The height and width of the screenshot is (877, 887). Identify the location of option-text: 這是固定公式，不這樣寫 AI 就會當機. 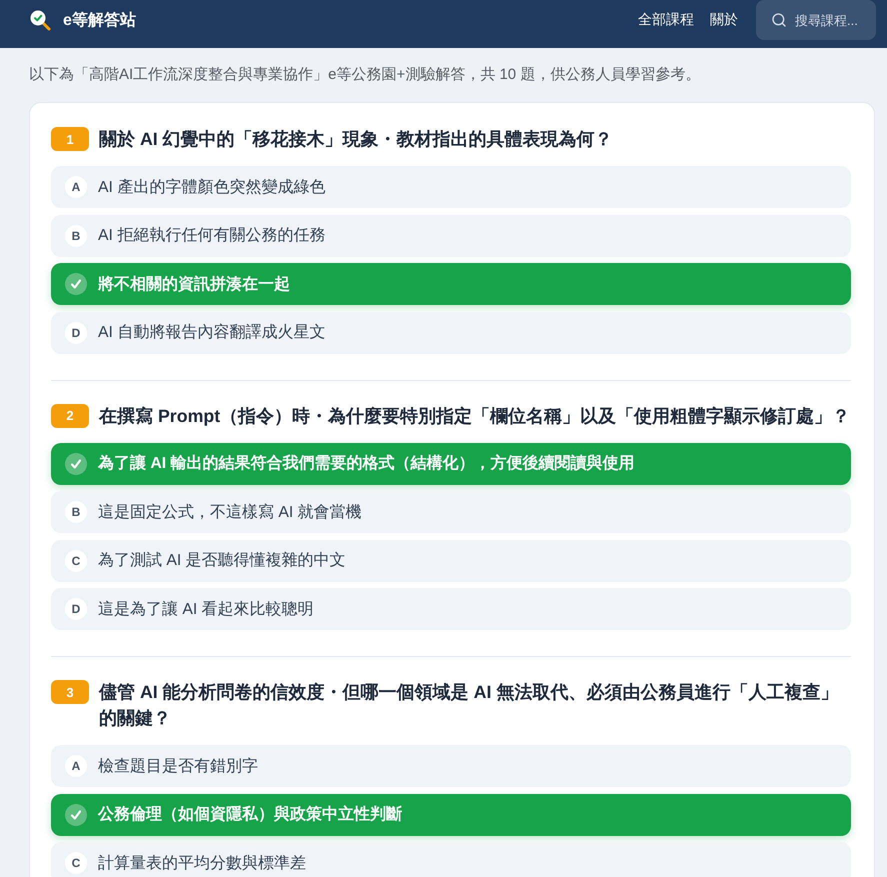
(230, 512).